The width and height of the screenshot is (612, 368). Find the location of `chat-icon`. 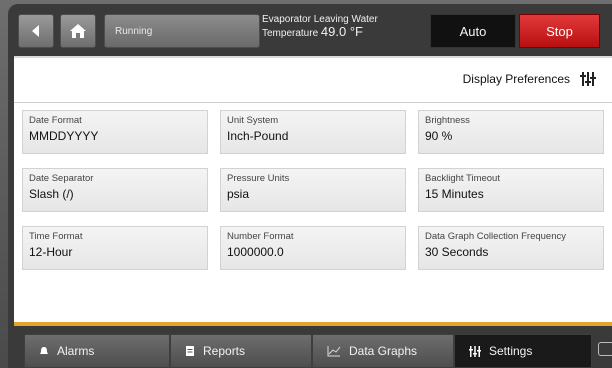

chat-icon is located at coordinates (605, 349).